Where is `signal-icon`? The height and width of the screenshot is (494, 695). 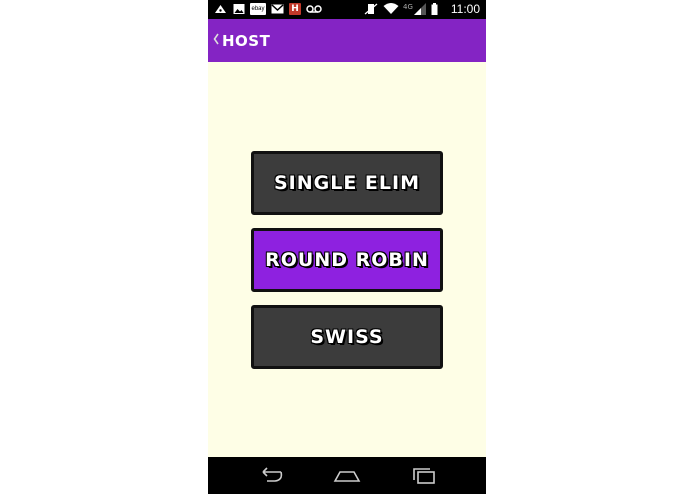 signal-icon is located at coordinates (420, 9).